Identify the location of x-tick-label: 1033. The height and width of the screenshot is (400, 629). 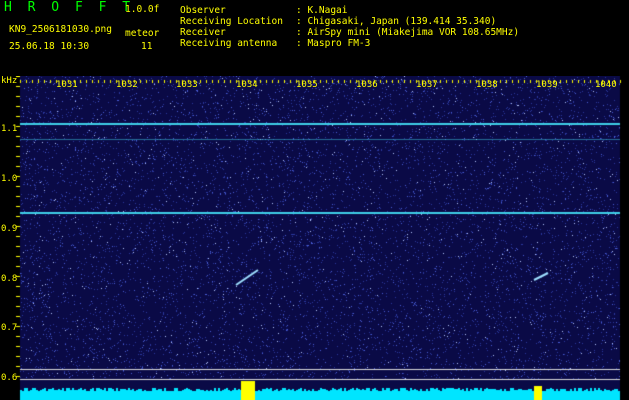
(187, 85).